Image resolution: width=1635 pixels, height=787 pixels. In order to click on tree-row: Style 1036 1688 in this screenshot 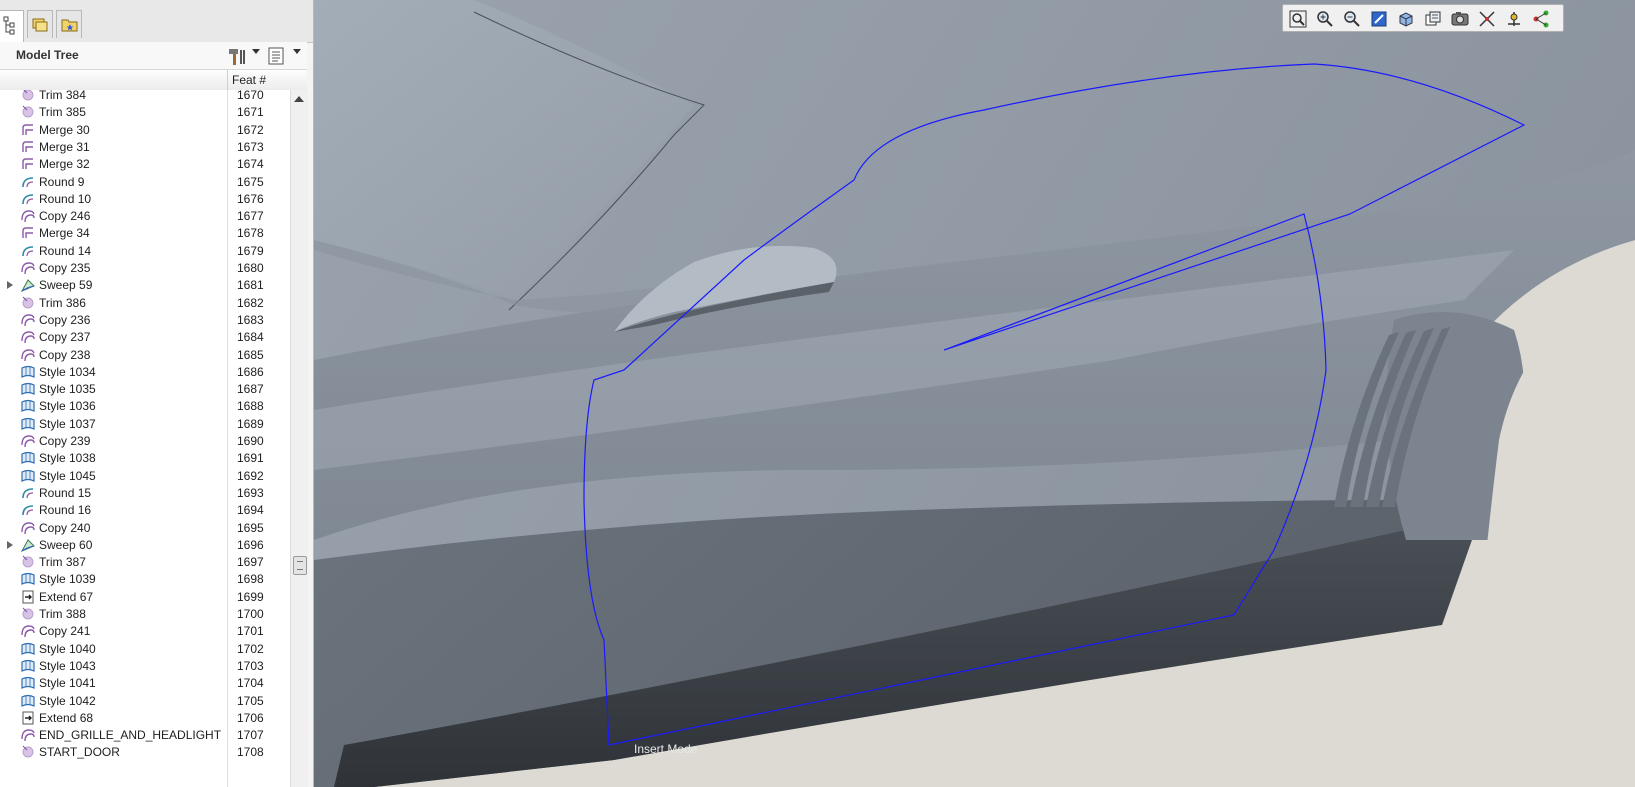, I will do `click(145, 406)`.